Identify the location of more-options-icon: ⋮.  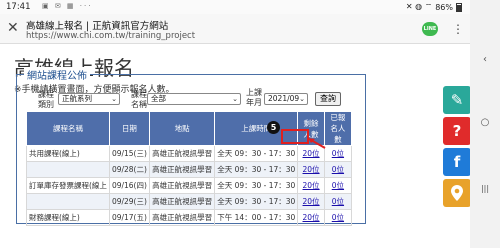
(458, 29).